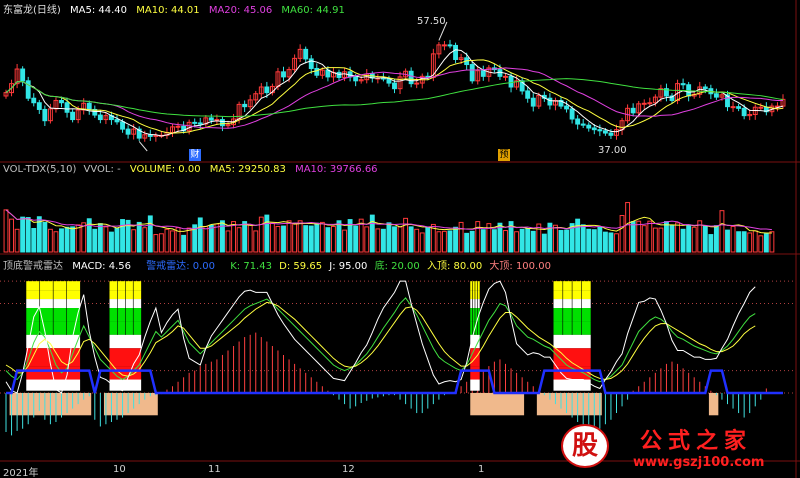  What do you see at coordinates (481, 469) in the screenshot?
I see `x-tick-label: 1` at bounding box center [481, 469].